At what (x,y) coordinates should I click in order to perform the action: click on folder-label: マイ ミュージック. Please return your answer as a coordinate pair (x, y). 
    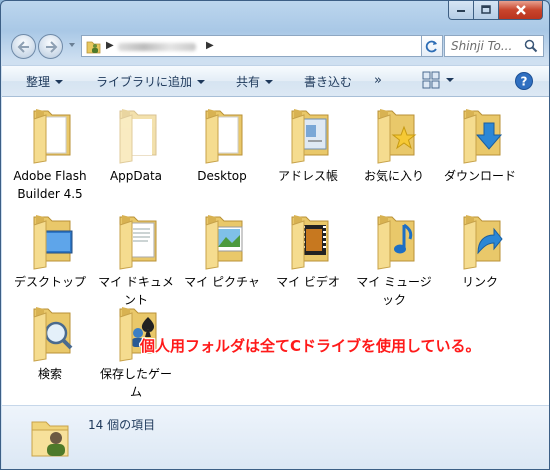
    Looking at the image, I should click on (394, 291).